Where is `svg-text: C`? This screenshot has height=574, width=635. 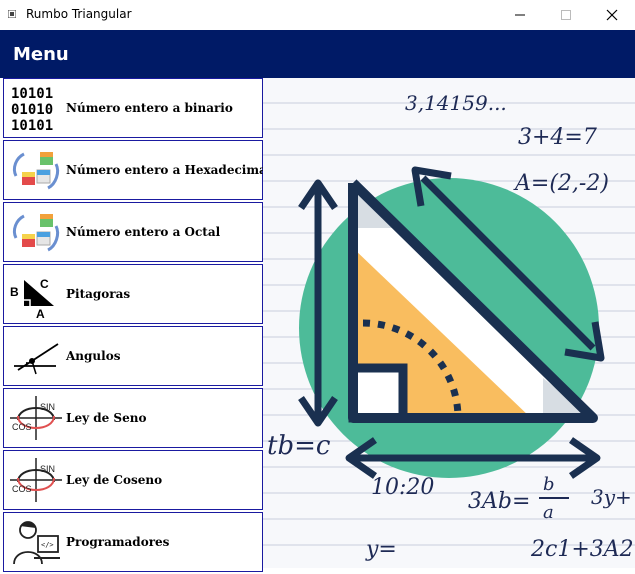 svg-text: C is located at coordinates (44, 284).